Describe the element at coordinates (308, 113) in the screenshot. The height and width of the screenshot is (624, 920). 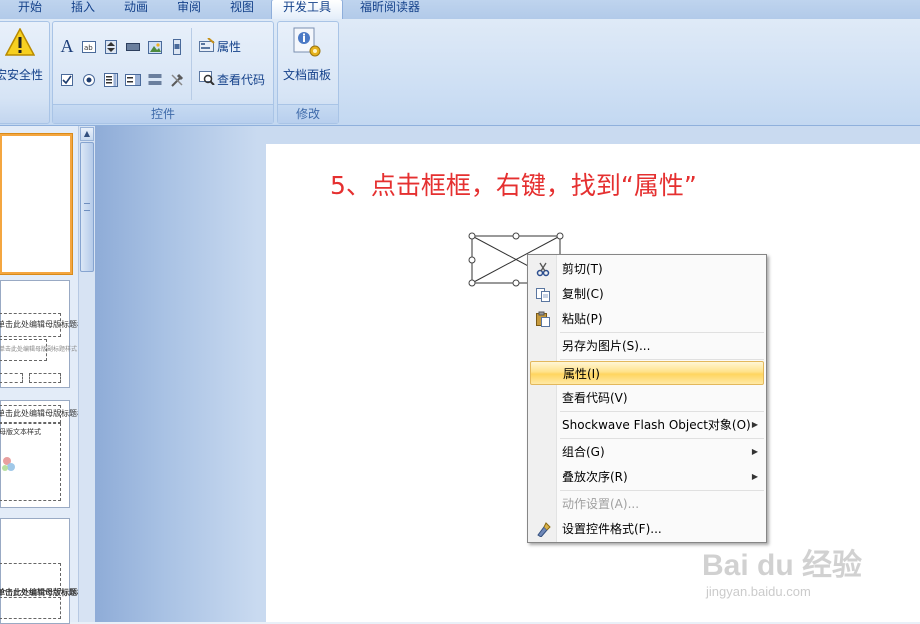
I see `modify-group-label: 修改` at that location.